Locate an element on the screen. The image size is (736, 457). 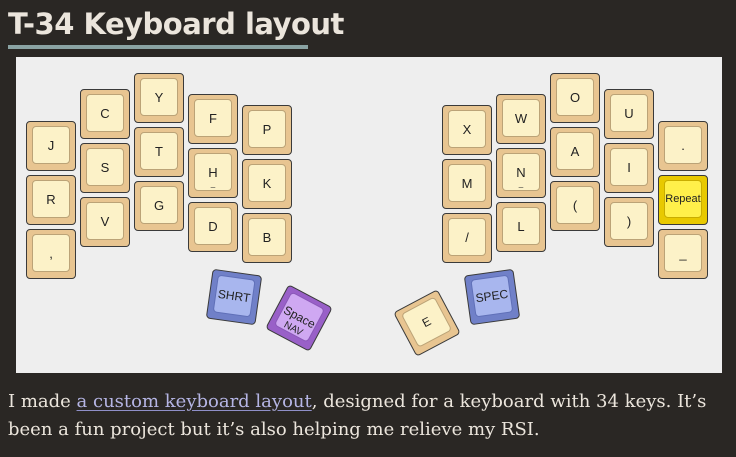
key-y: Y is located at coordinates (159, 98).